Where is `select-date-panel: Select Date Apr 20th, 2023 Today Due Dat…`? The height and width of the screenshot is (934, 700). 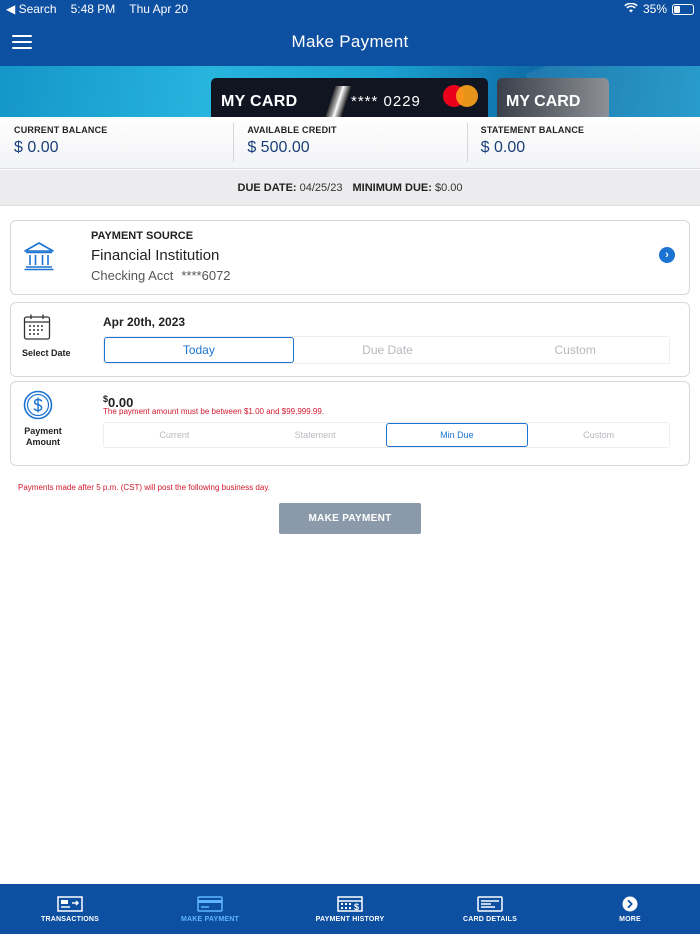 select-date-panel: Select Date Apr 20th, 2023 Today Due Dat… is located at coordinates (350, 339).